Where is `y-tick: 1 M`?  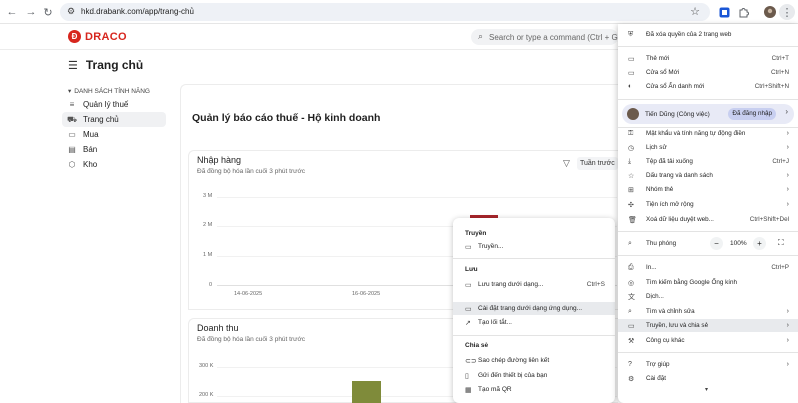 y-tick: 1 M is located at coordinates (208, 255).